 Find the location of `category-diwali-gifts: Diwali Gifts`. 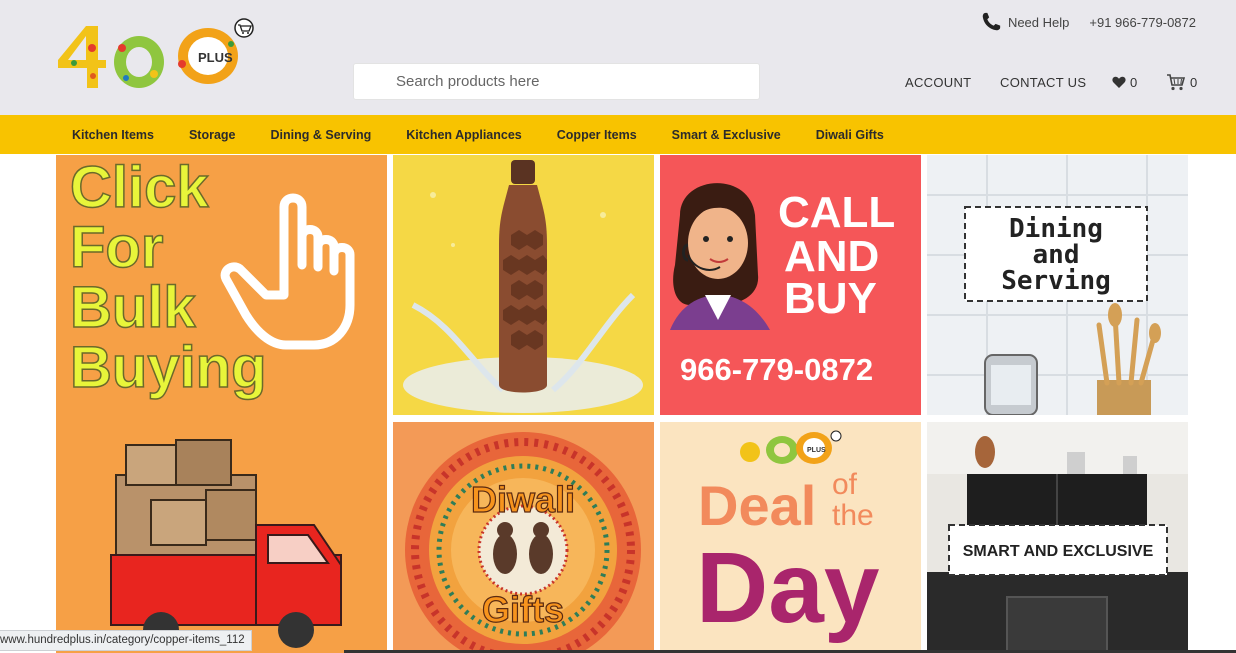

category-diwali-gifts: Diwali Gifts is located at coordinates (850, 135).